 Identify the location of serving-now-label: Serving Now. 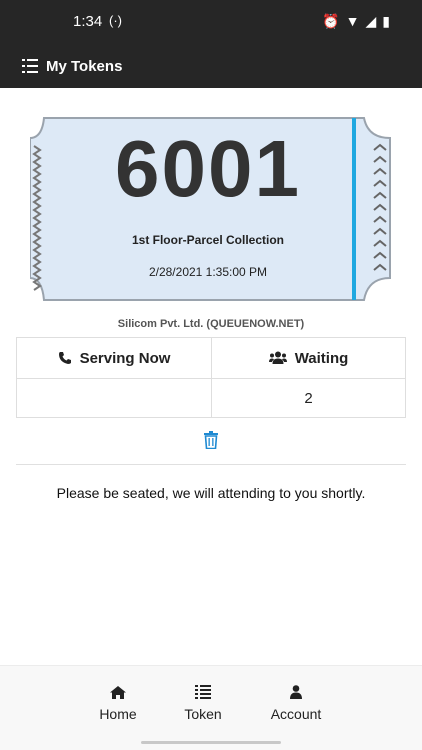
(125, 358).